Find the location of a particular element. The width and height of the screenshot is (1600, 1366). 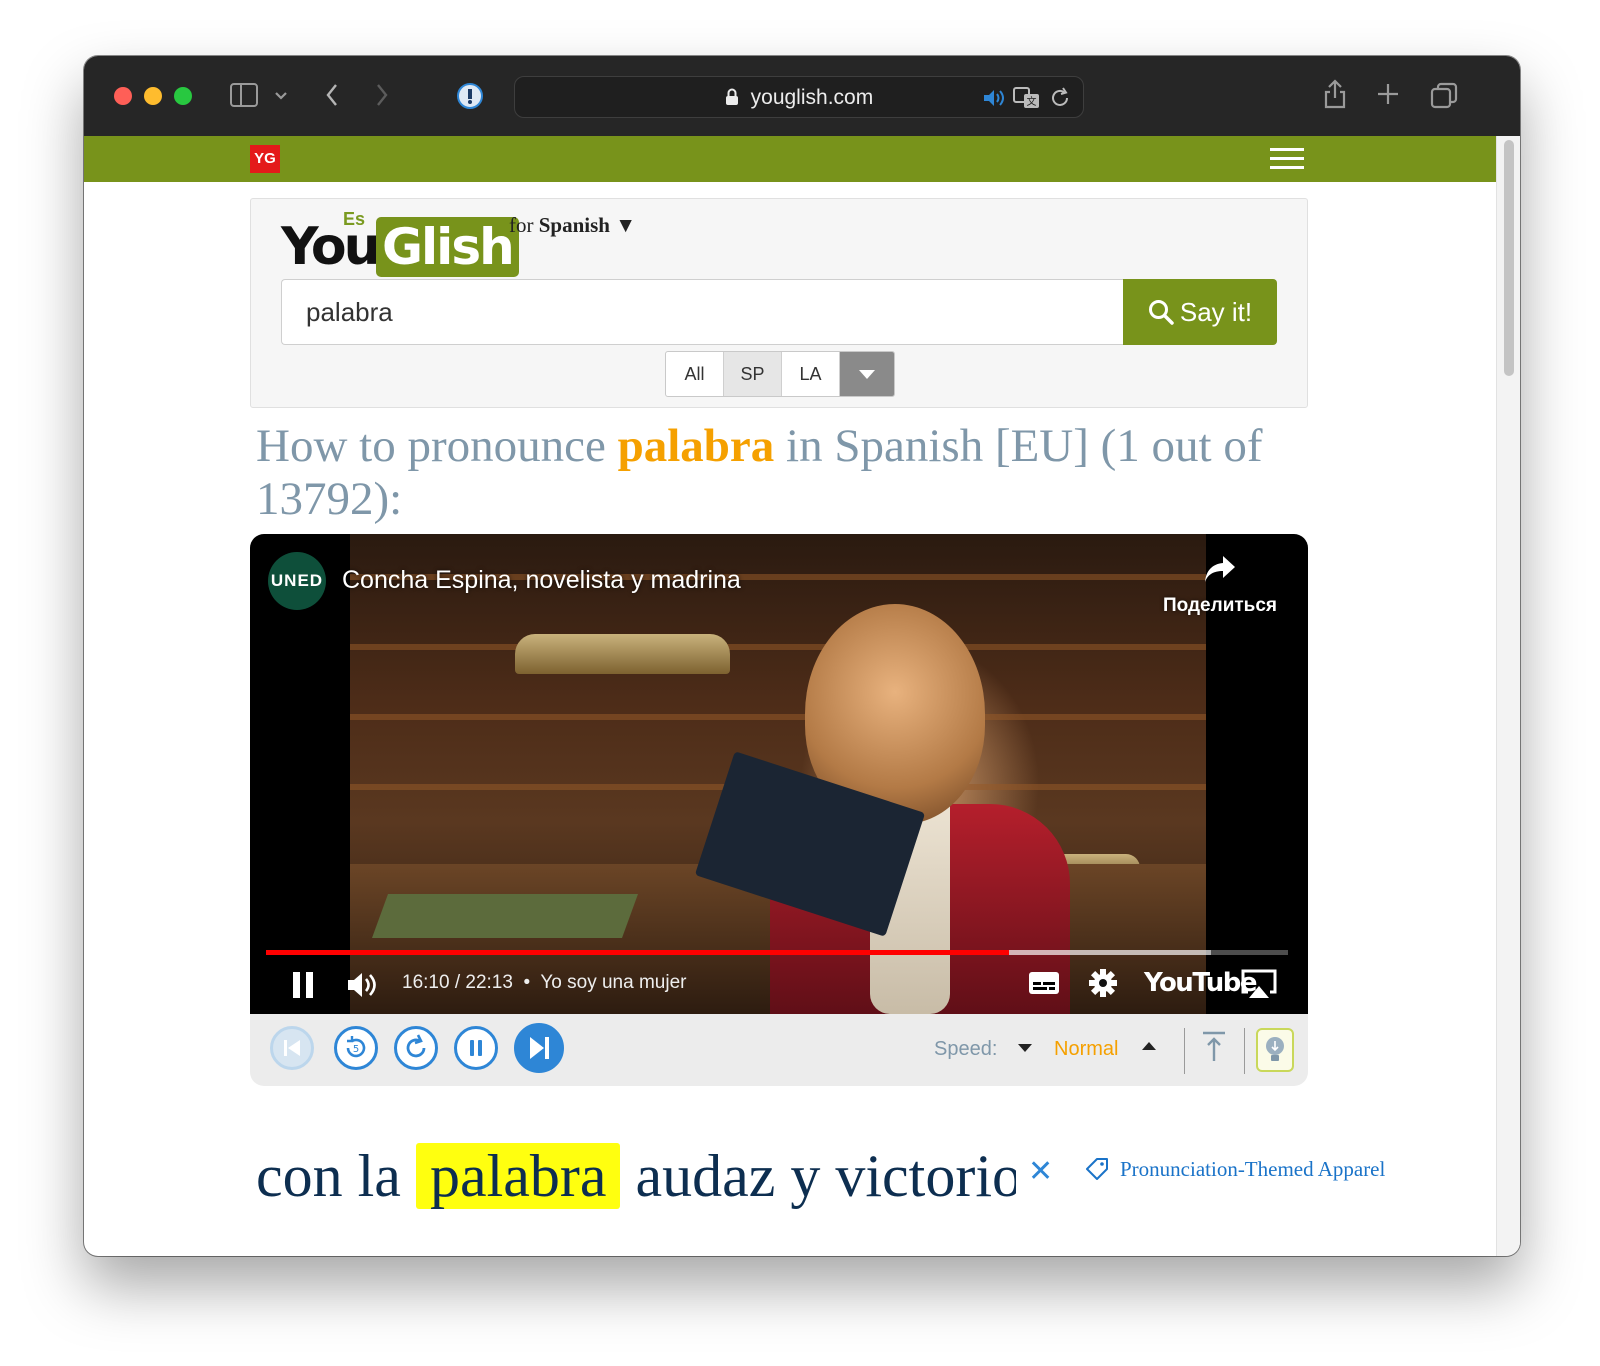

share-button: Поделиться is located at coordinates (1220, 585).